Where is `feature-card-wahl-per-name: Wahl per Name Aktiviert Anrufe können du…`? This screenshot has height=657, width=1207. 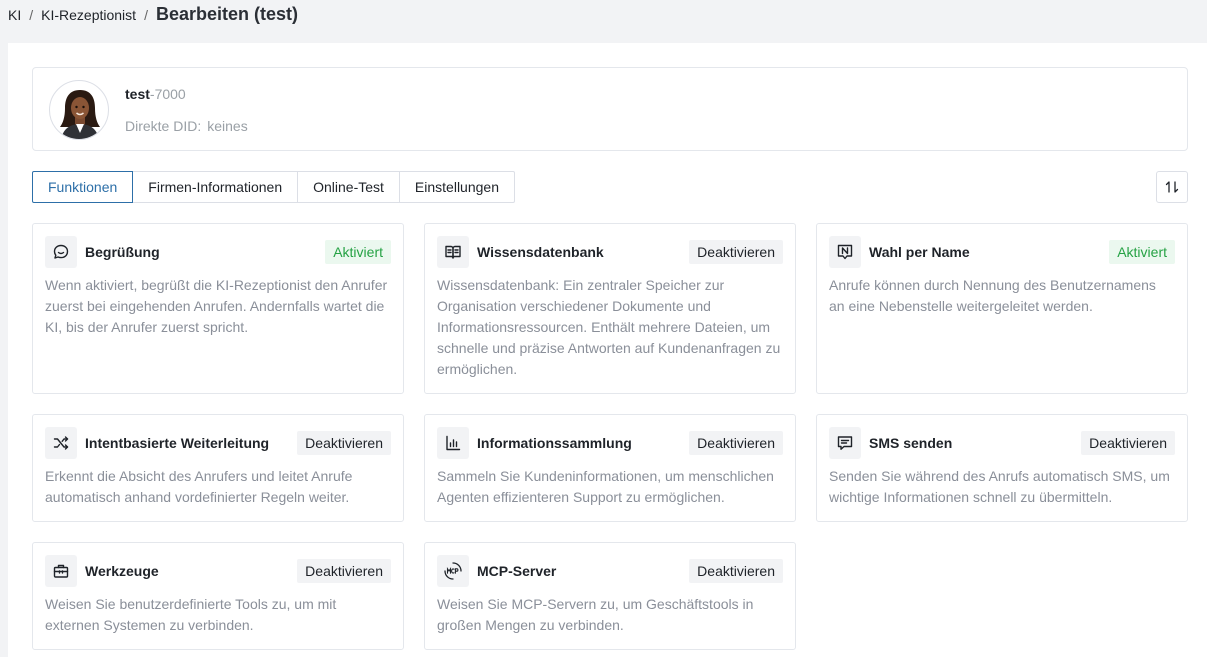 feature-card-wahl-per-name: Wahl per Name Aktiviert Anrufe können du… is located at coordinates (1002, 308).